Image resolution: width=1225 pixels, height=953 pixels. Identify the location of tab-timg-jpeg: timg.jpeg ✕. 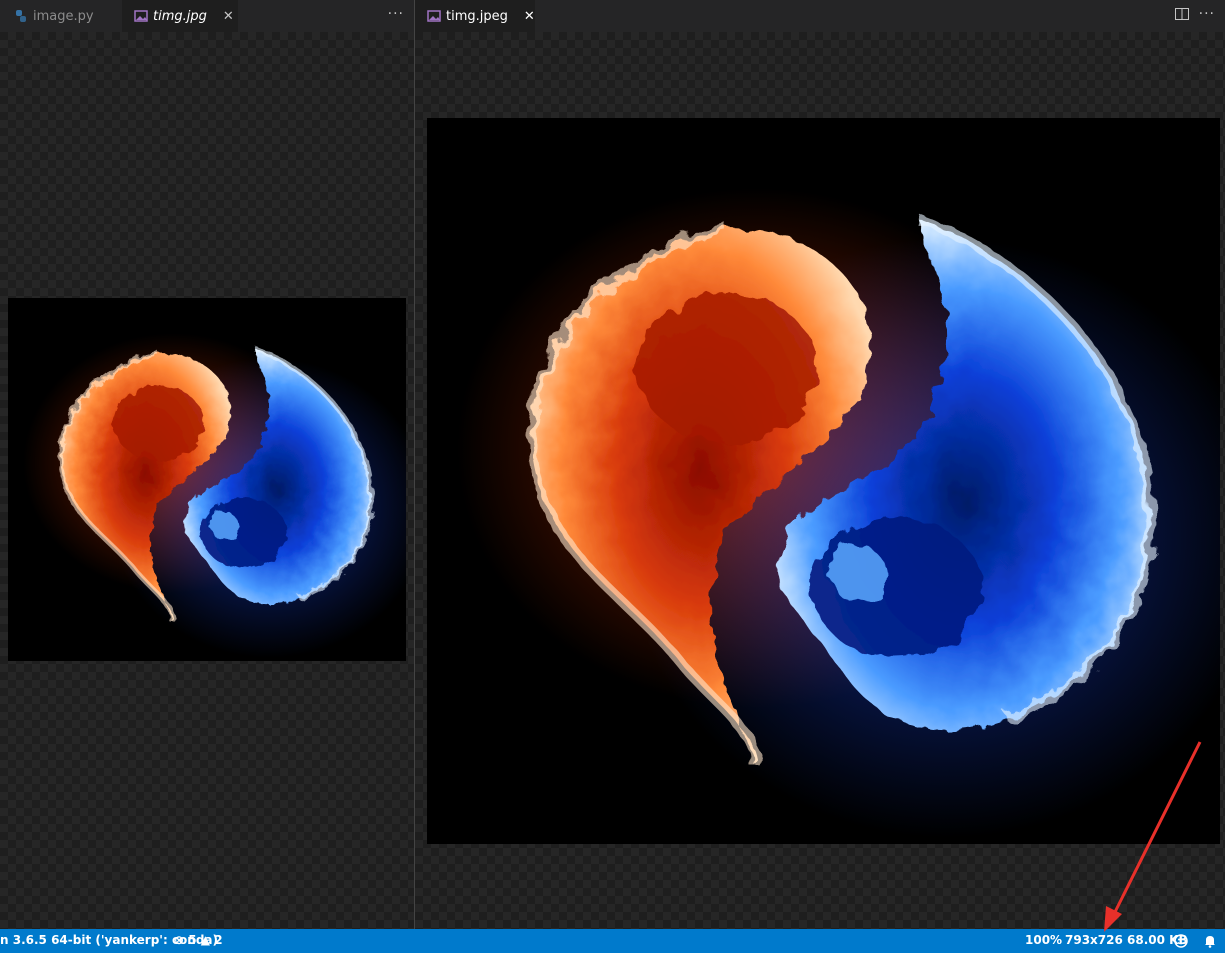
(475, 16).